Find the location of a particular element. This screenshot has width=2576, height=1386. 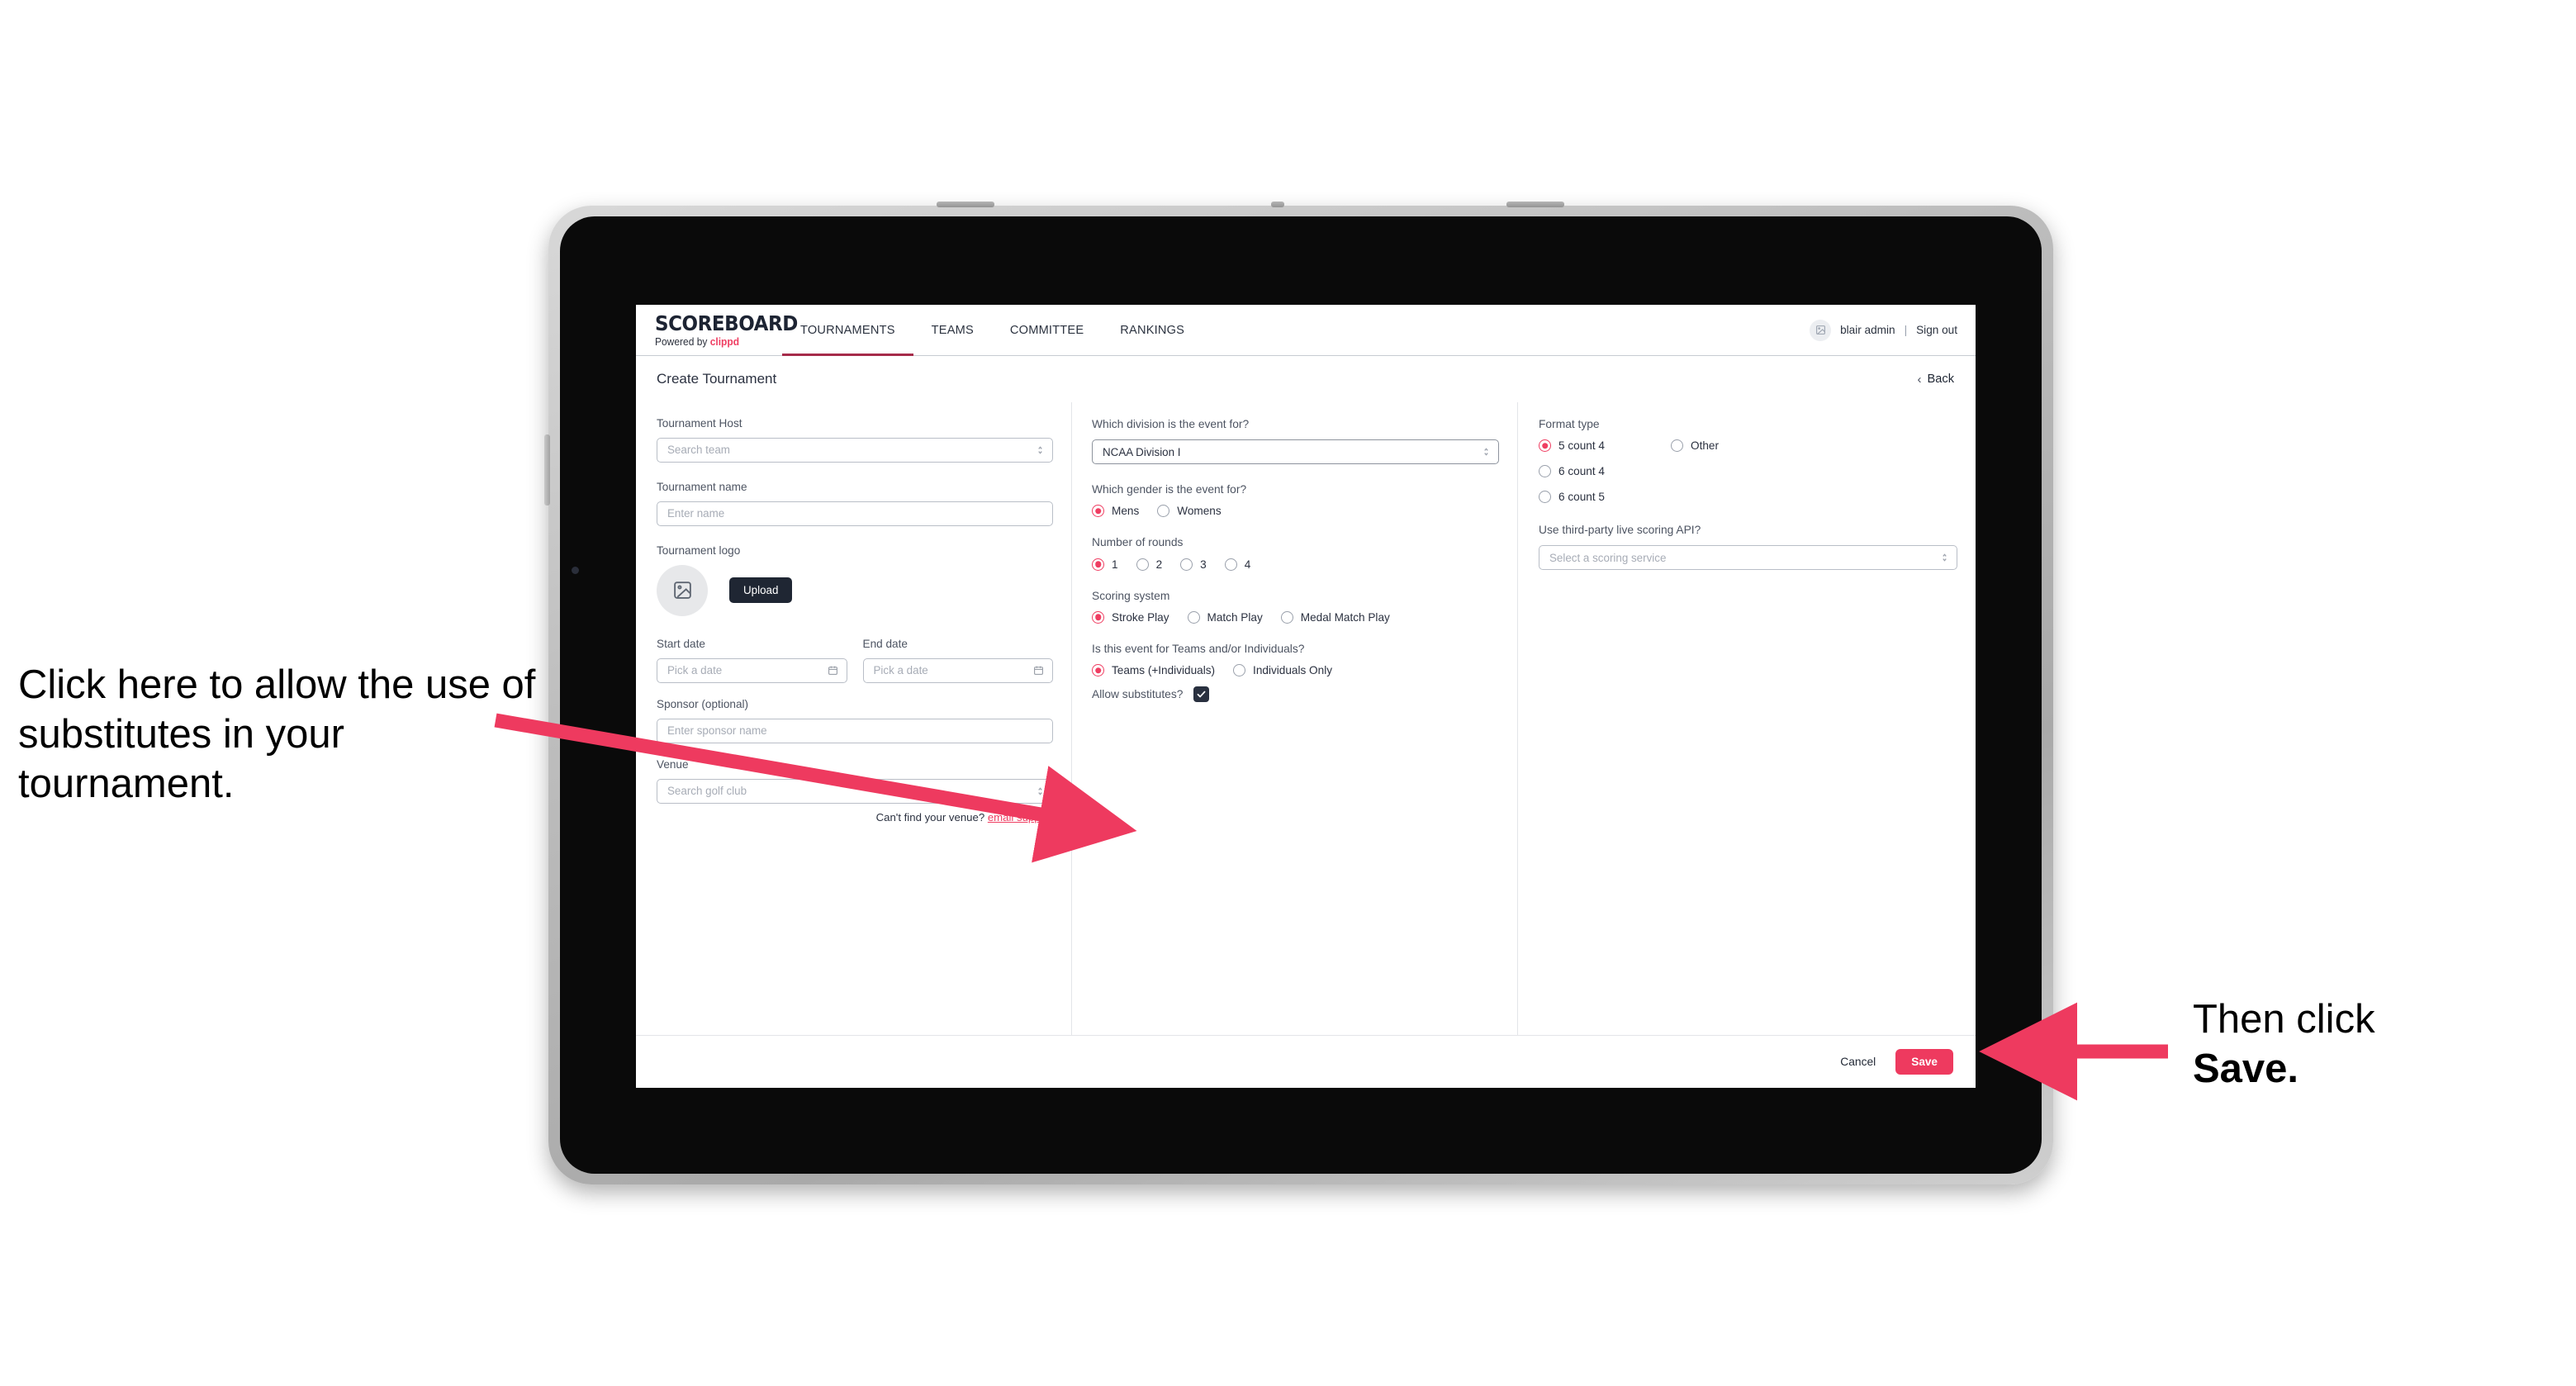

format-type-column-a: 5 count 4 6 count 4 6 count 5 is located at coordinates (1605, 477).